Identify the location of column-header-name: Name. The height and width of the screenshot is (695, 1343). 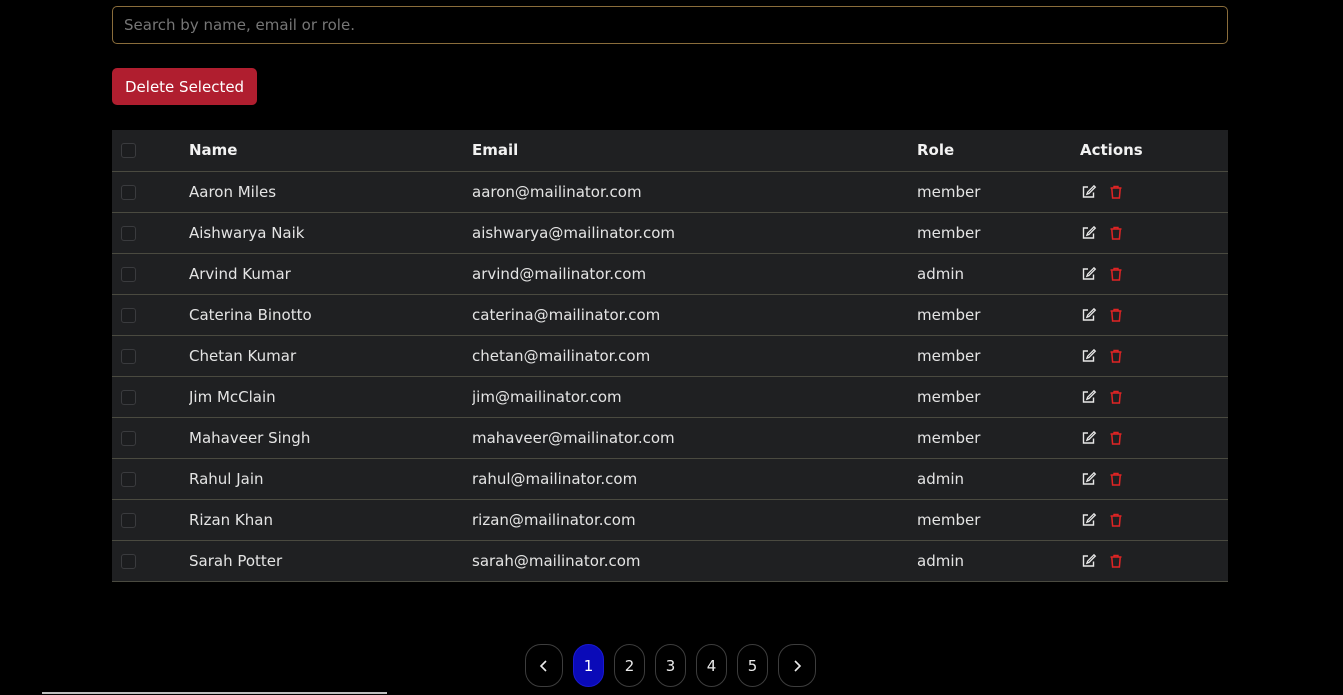
(330, 151).